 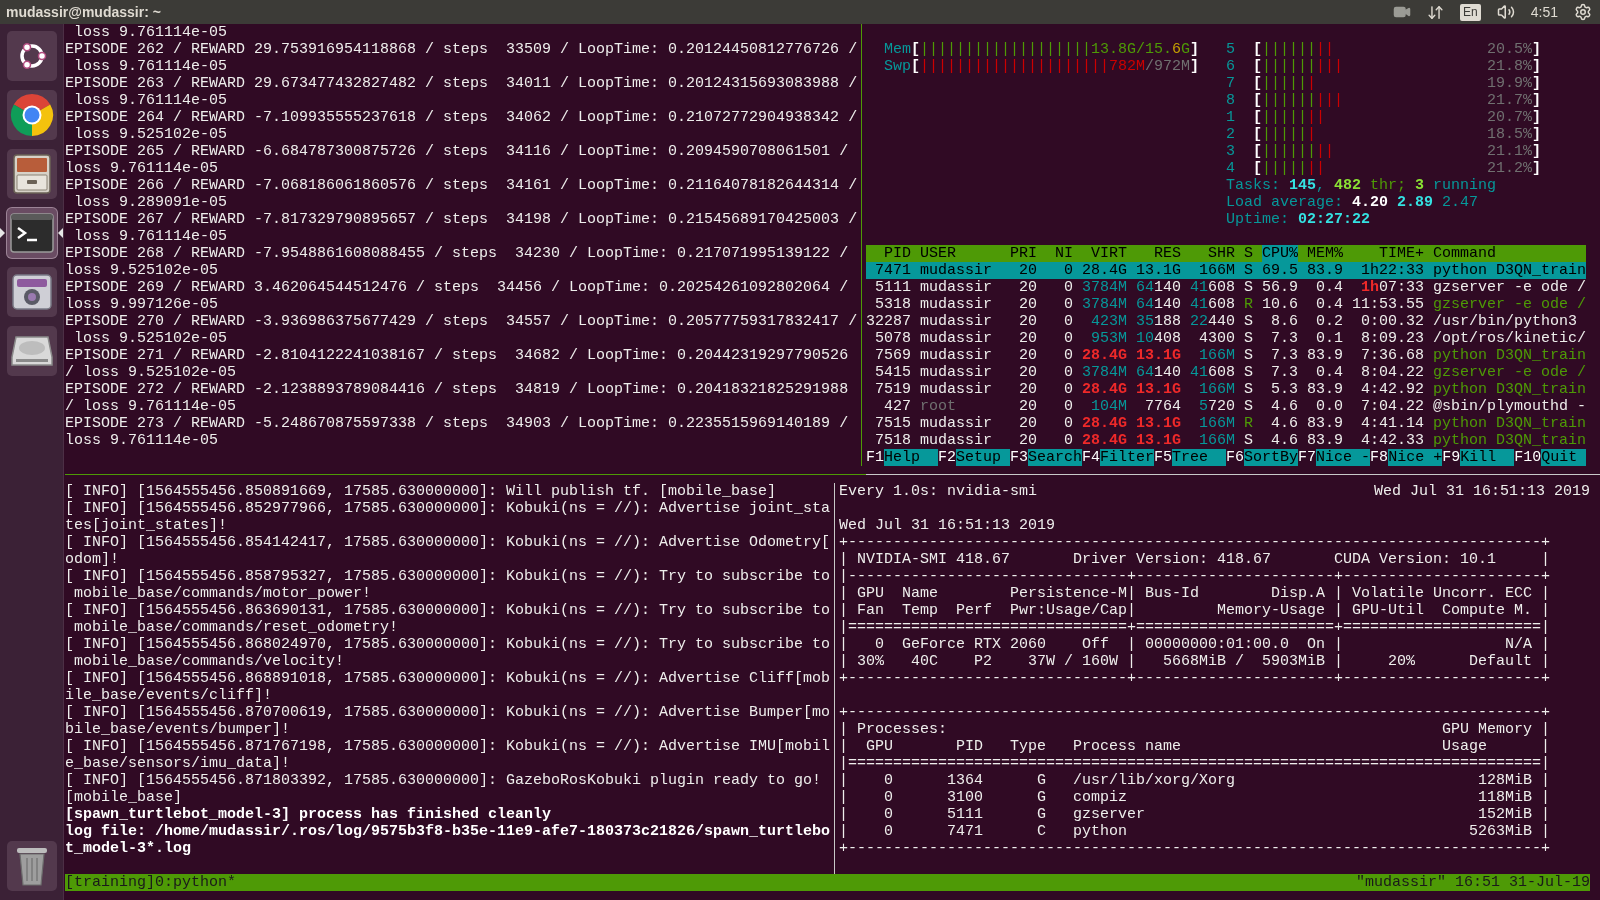 I want to click on column-header: S, so click(x=1248, y=253).